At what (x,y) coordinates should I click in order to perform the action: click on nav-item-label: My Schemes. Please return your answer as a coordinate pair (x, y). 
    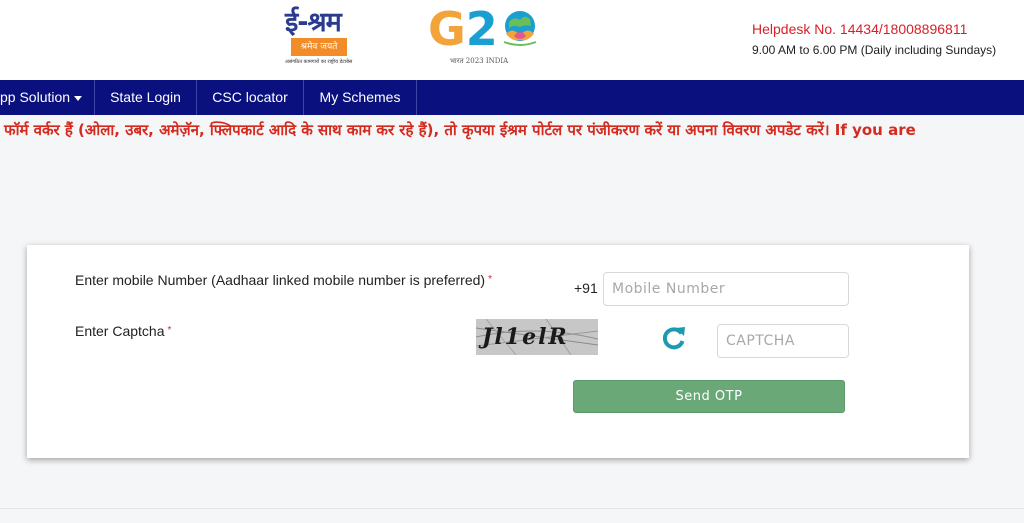
    Looking at the image, I should click on (360, 97).